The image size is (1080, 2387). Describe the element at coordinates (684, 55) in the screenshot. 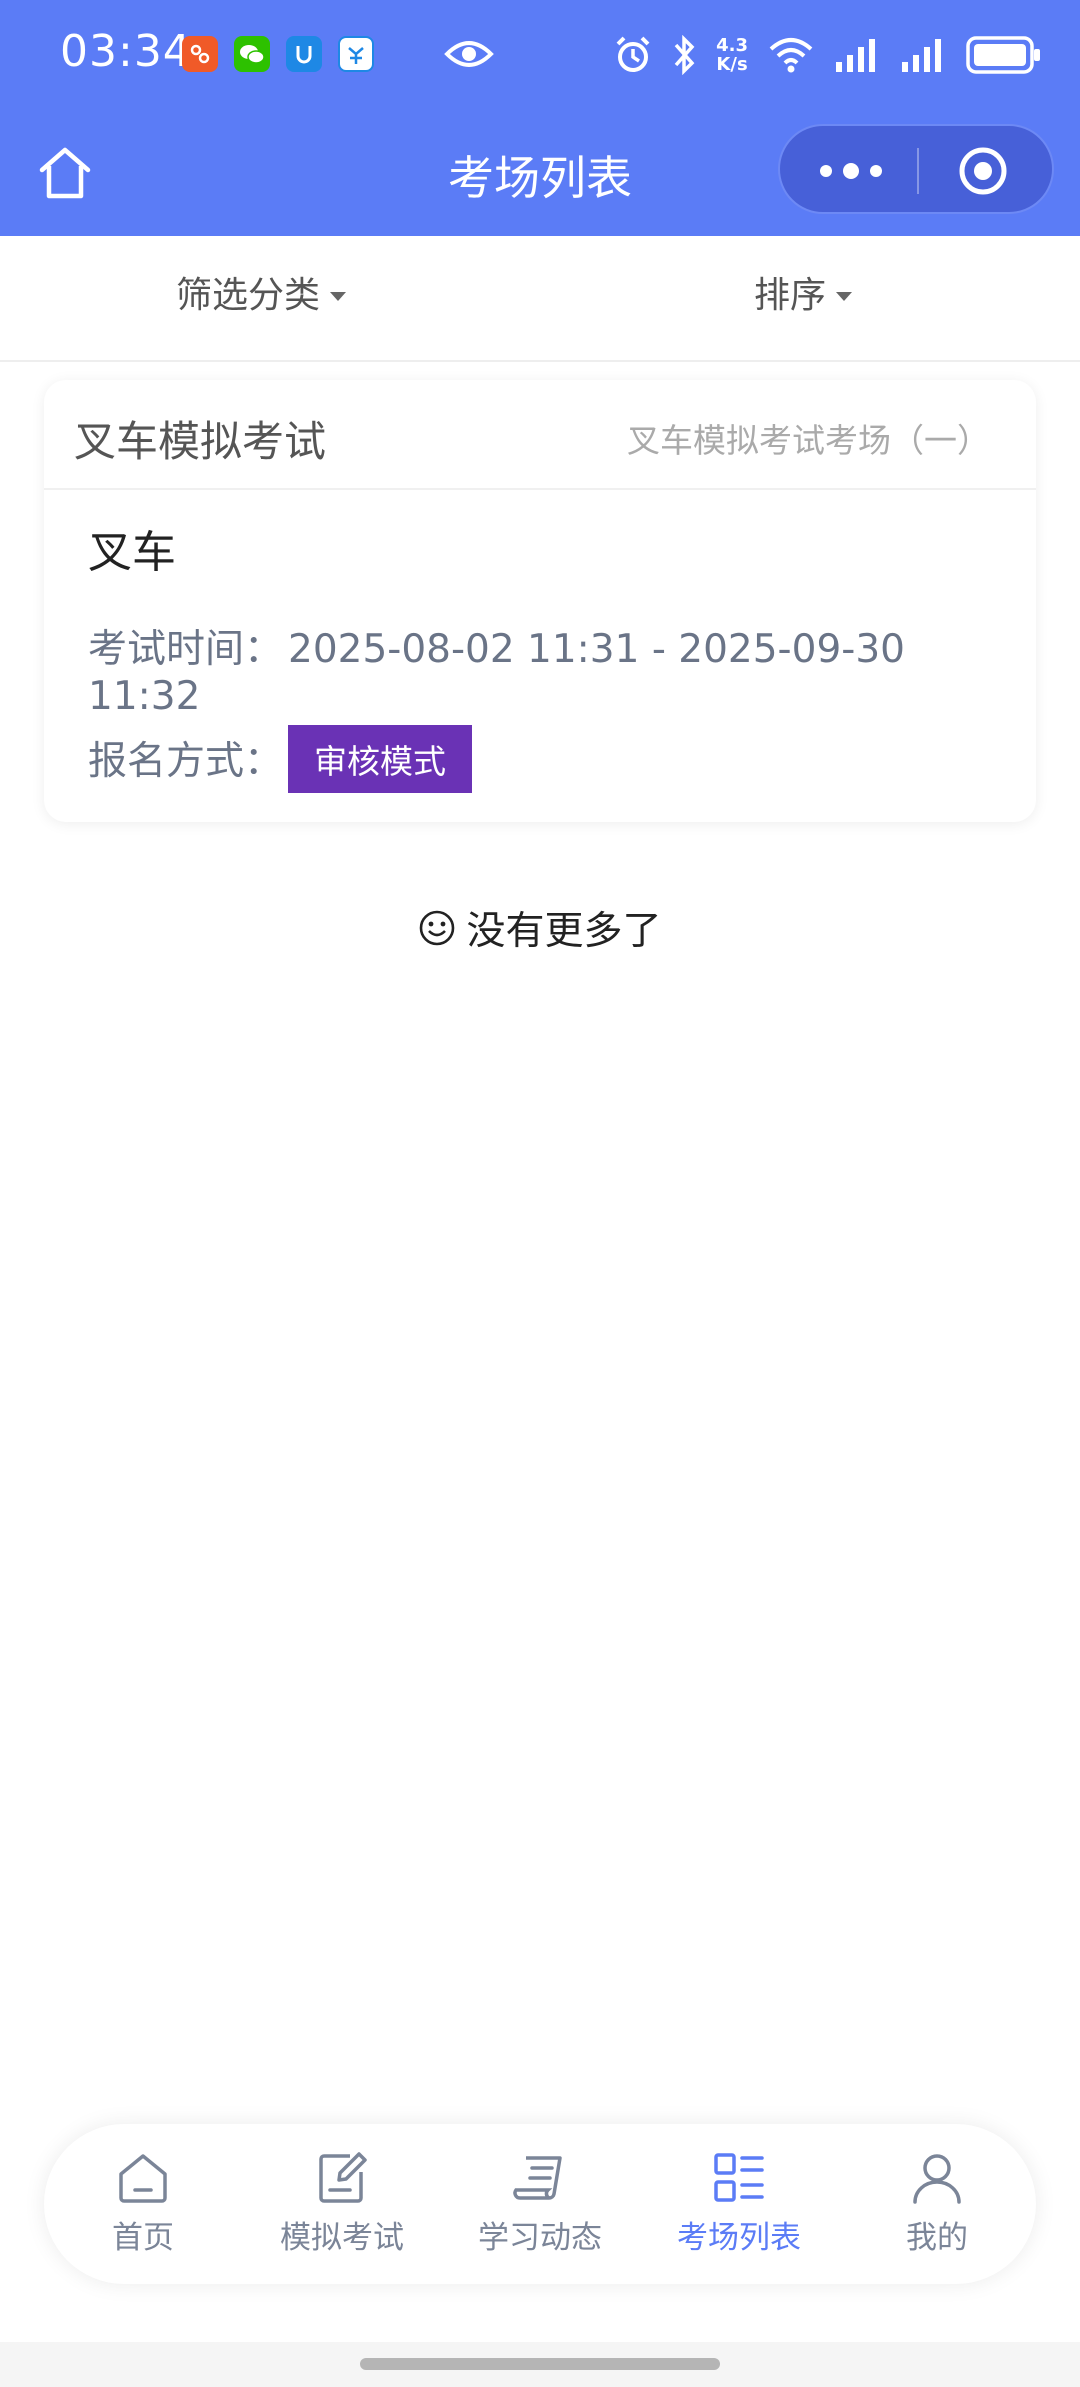

I see `bluetooth-icon` at that location.